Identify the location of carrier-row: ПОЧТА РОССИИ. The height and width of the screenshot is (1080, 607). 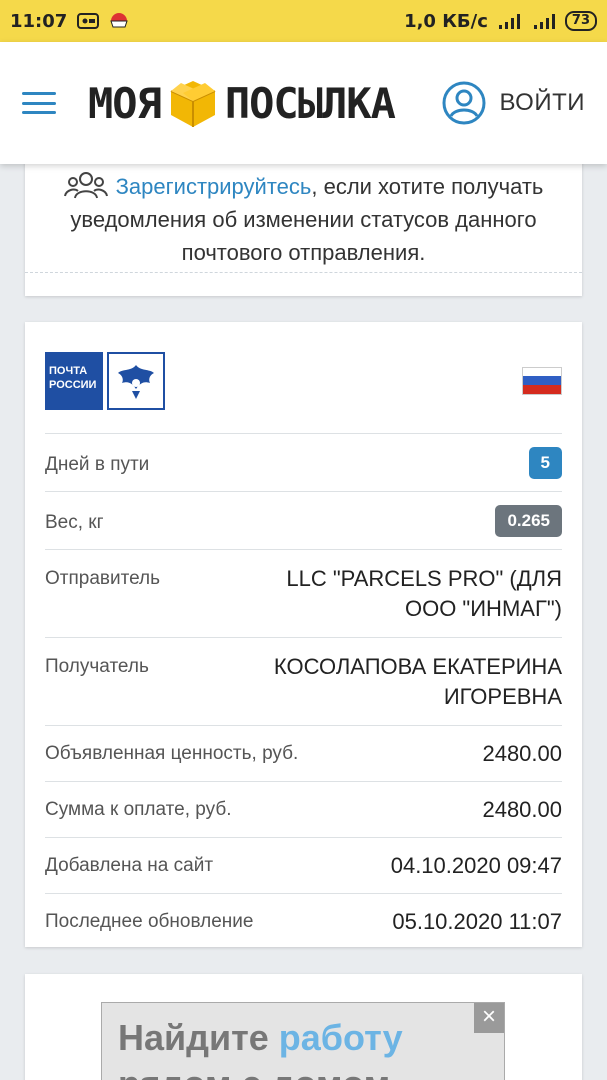
(303, 388).